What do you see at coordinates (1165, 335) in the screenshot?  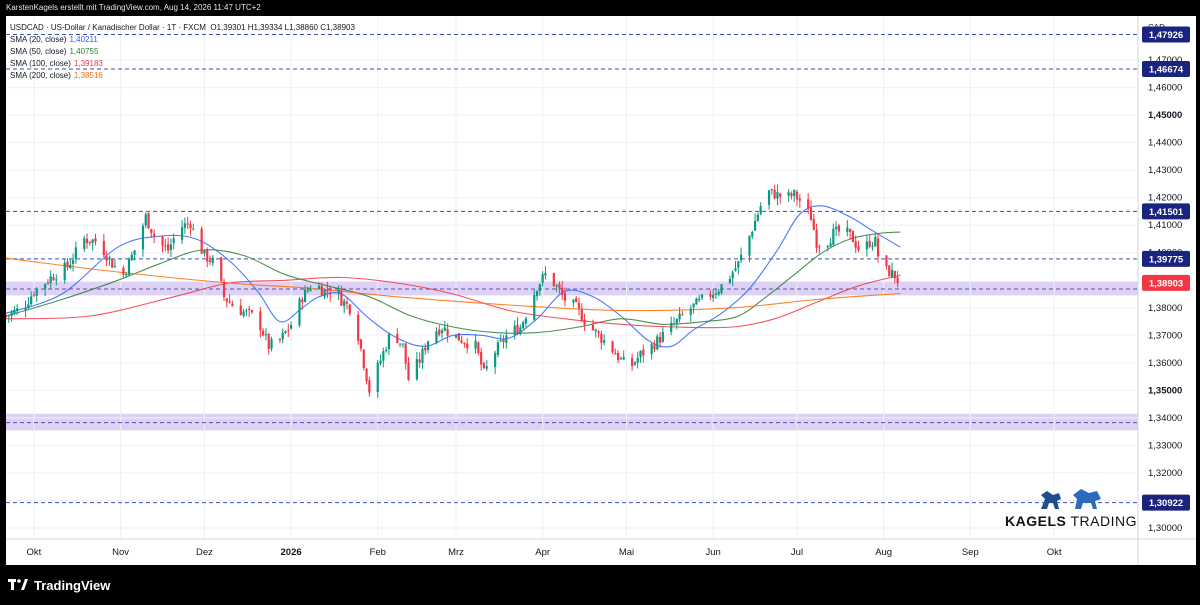 I see `y-tick-label: 1,37000` at bounding box center [1165, 335].